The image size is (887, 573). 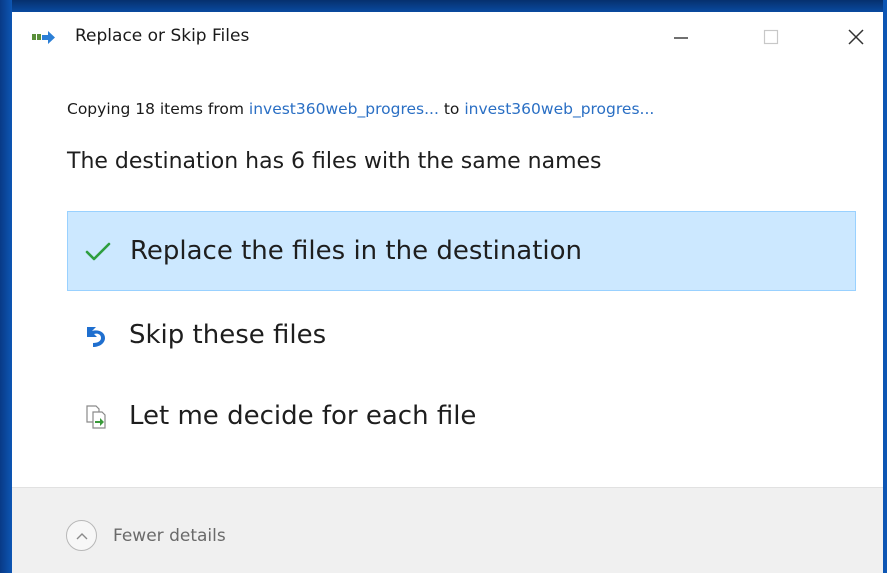 I want to click on skip-files-label: Skip these files, so click(x=228, y=335).